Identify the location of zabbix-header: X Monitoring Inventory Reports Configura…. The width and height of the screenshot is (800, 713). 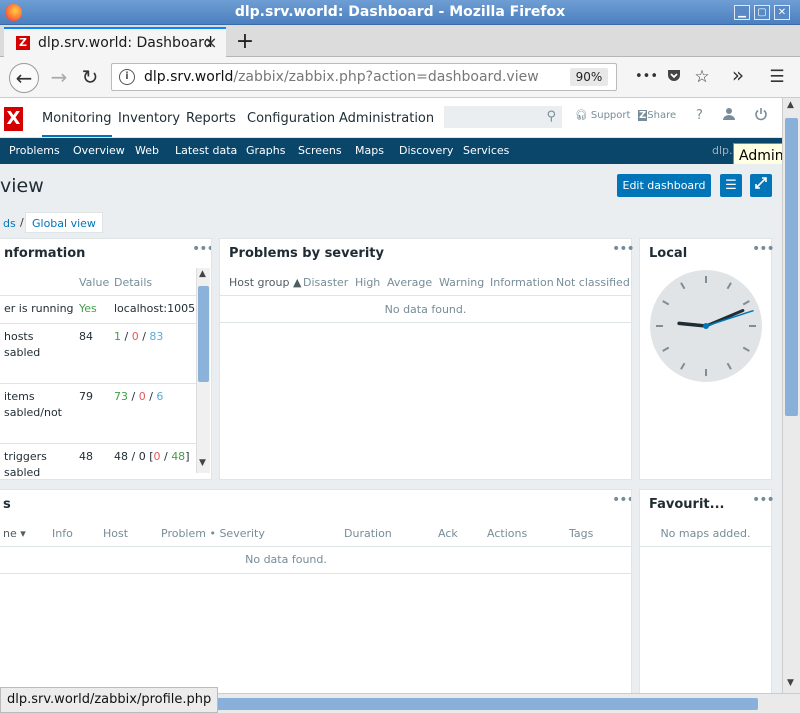
(391, 118).